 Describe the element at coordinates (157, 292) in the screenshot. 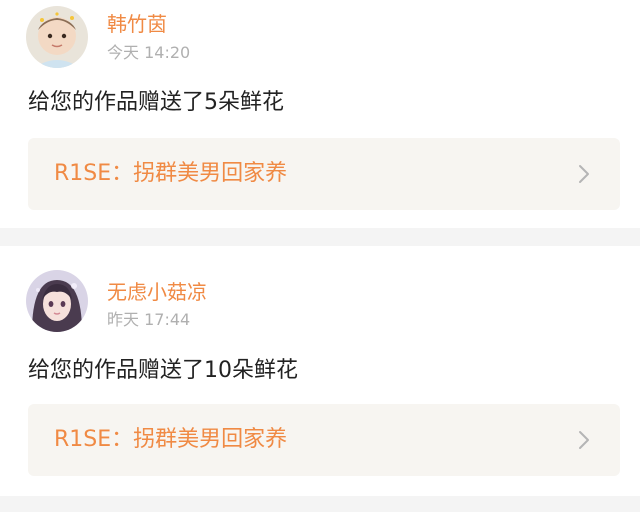

I see `username: 无虑小菇凉` at that location.